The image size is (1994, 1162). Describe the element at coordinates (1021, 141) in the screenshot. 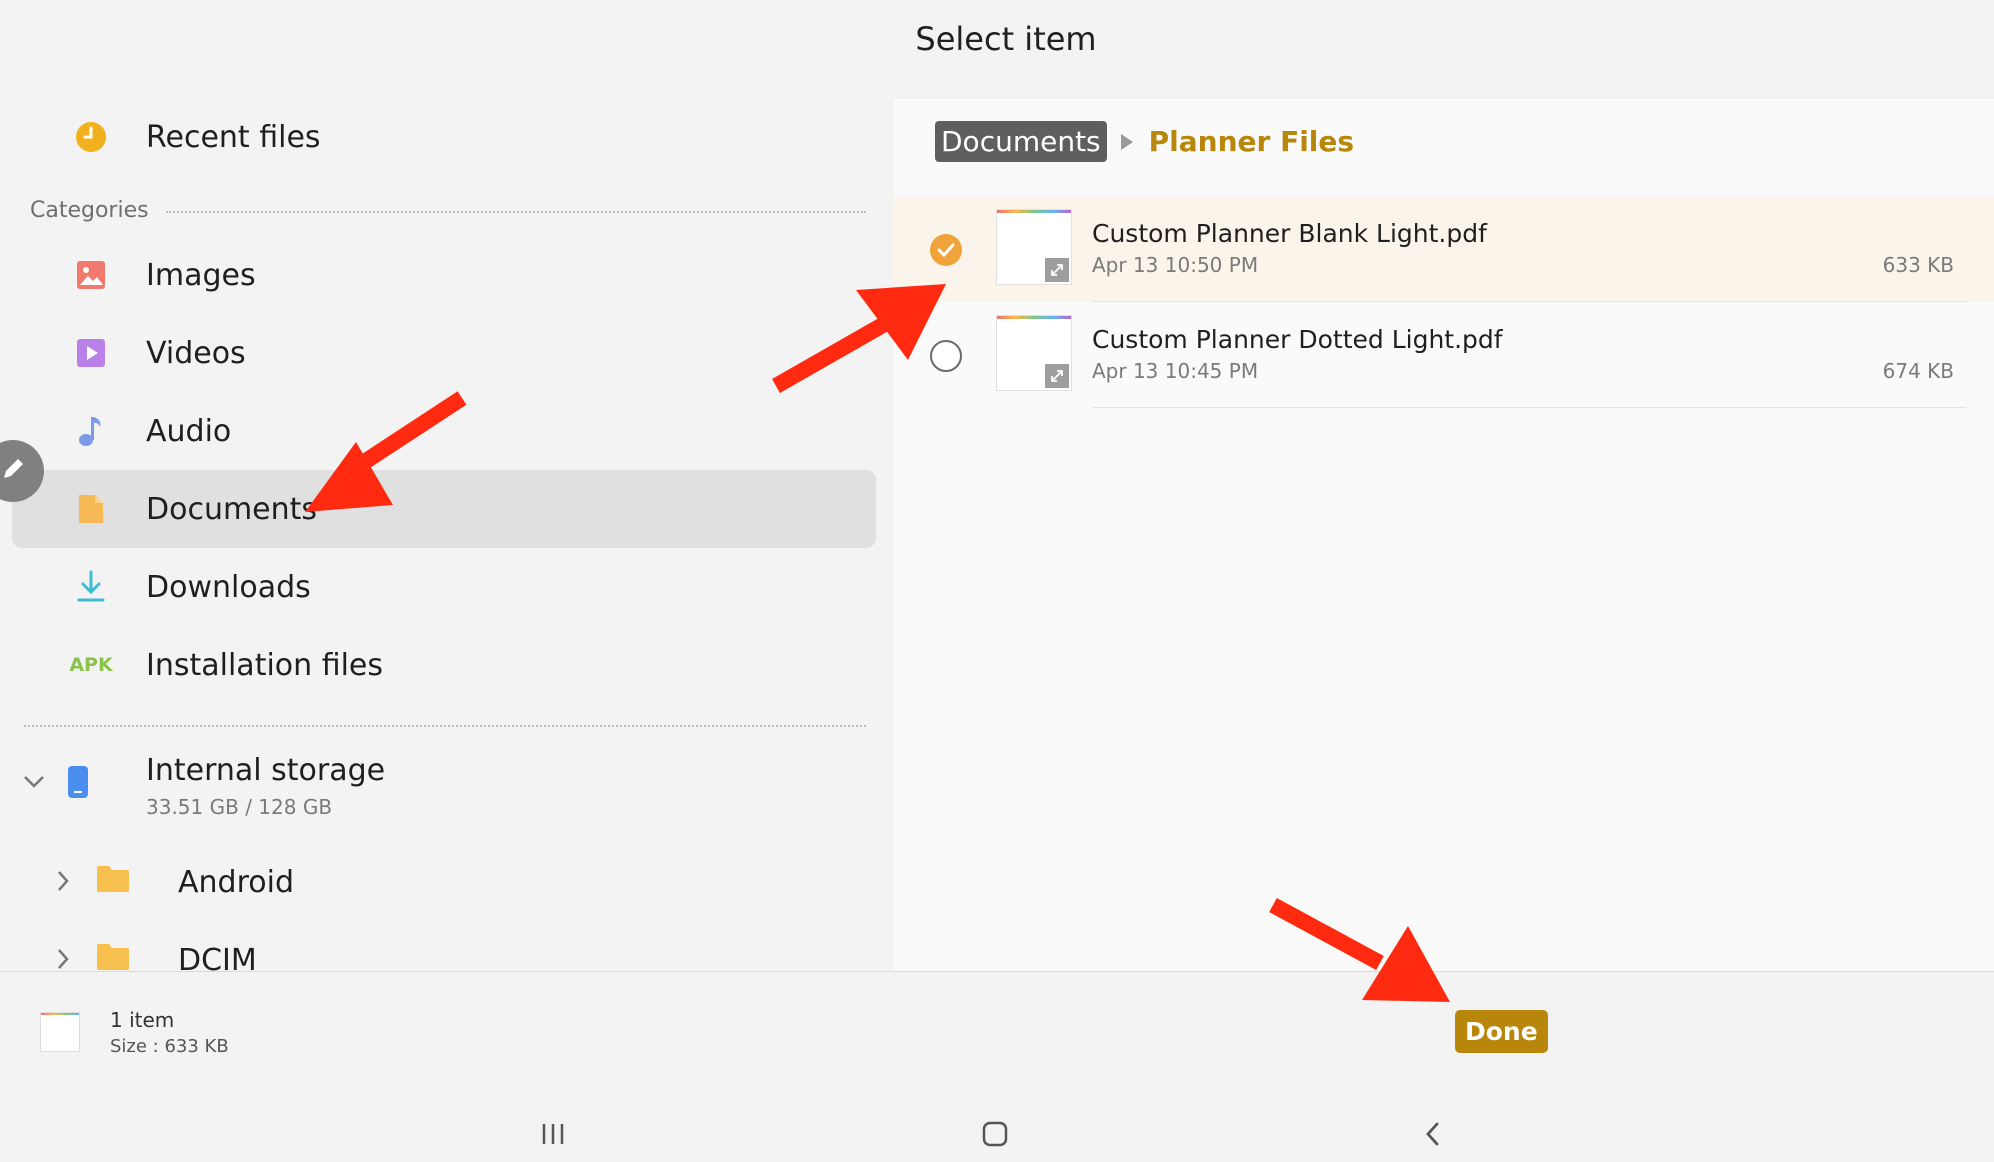

I see `breadcrumb-root: Documents` at that location.